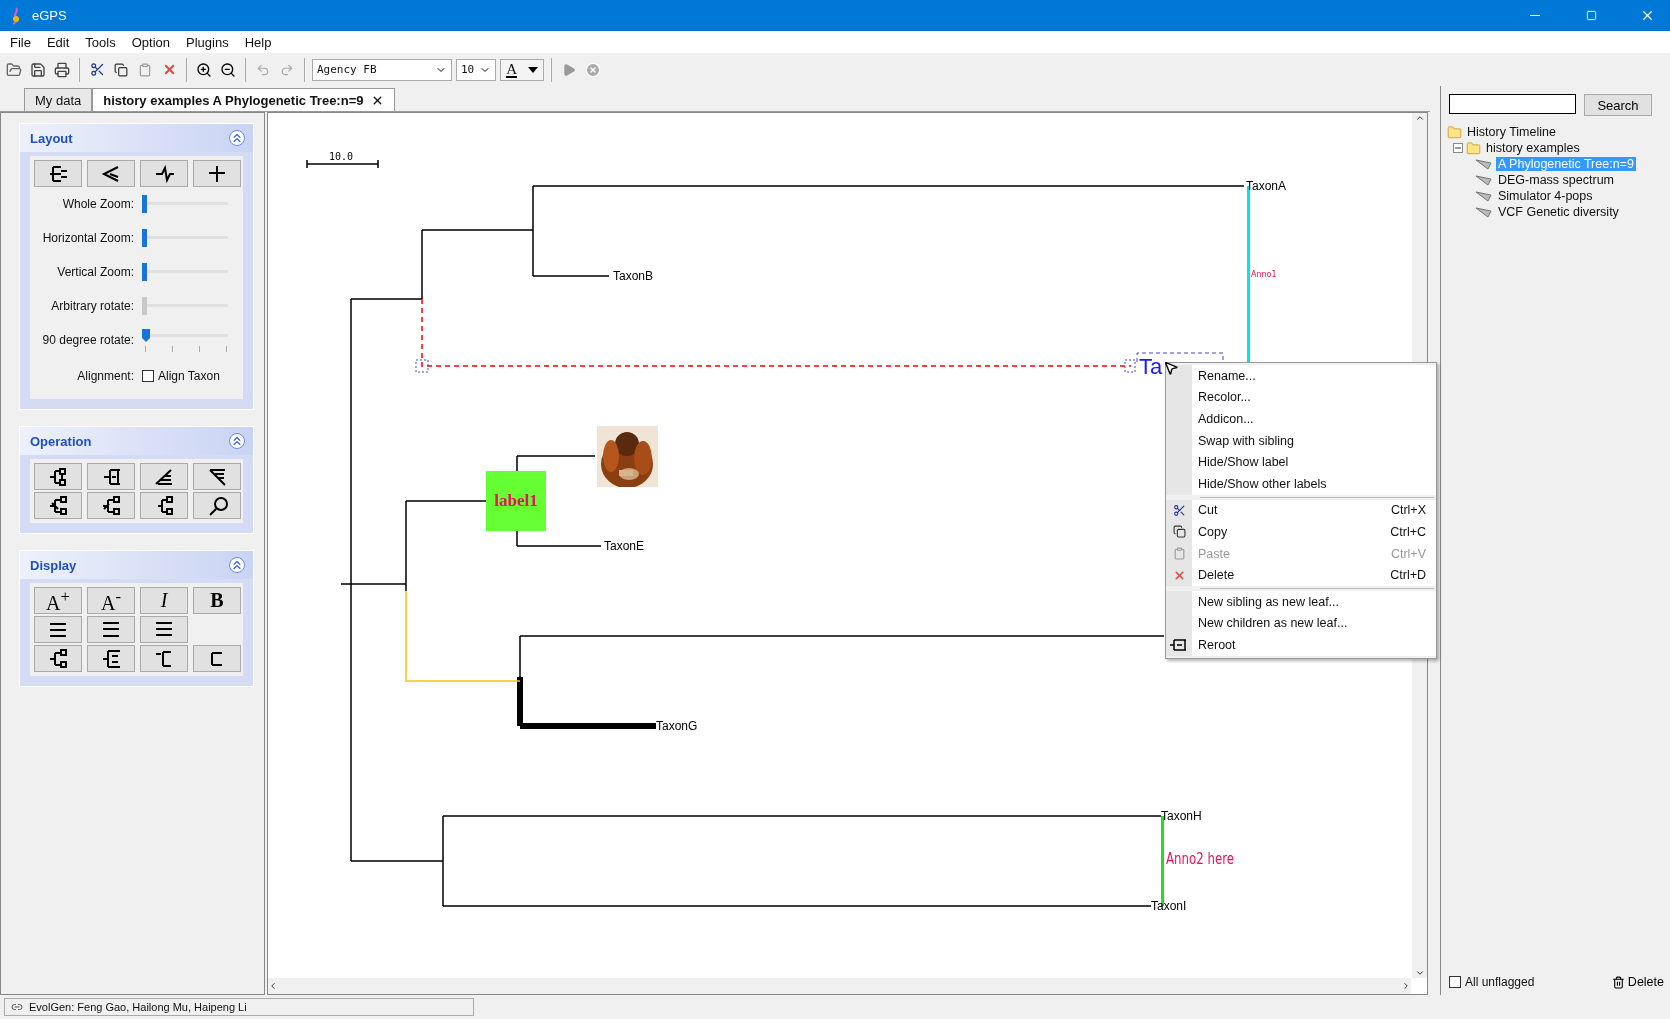 This screenshot has width=1670, height=1019. I want to click on scale-label: 10.0, so click(341, 156).